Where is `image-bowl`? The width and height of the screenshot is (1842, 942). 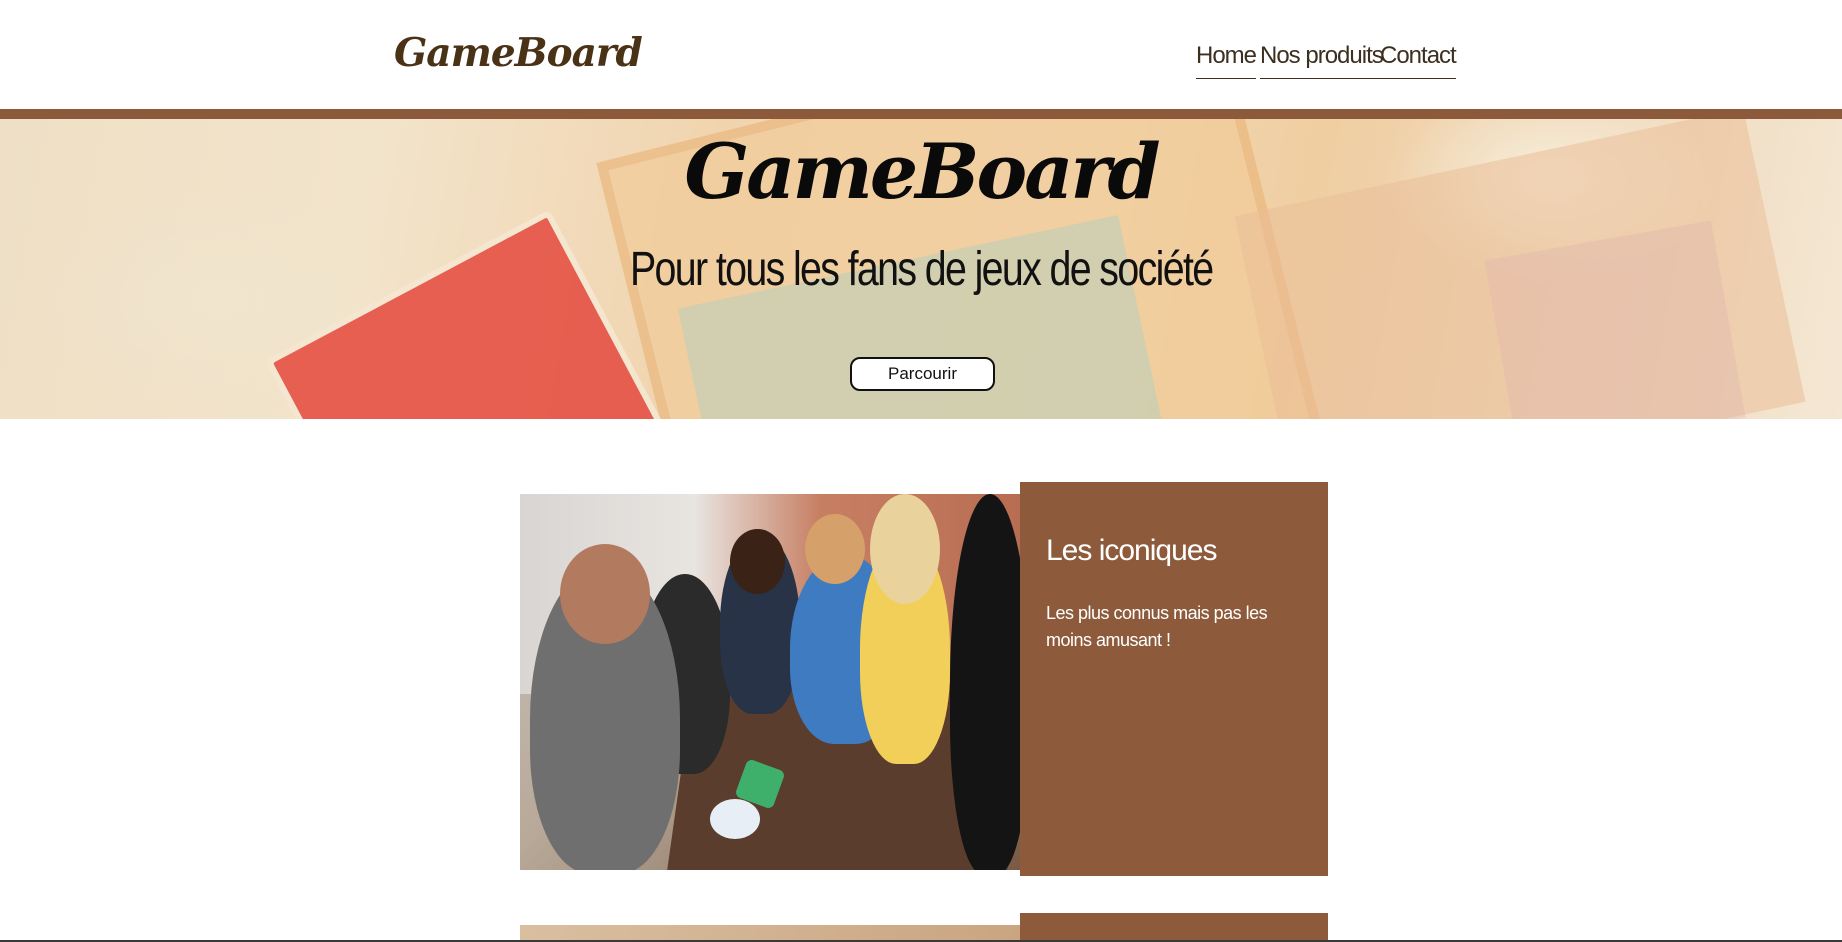 image-bowl is located at coordinates (735, 819).